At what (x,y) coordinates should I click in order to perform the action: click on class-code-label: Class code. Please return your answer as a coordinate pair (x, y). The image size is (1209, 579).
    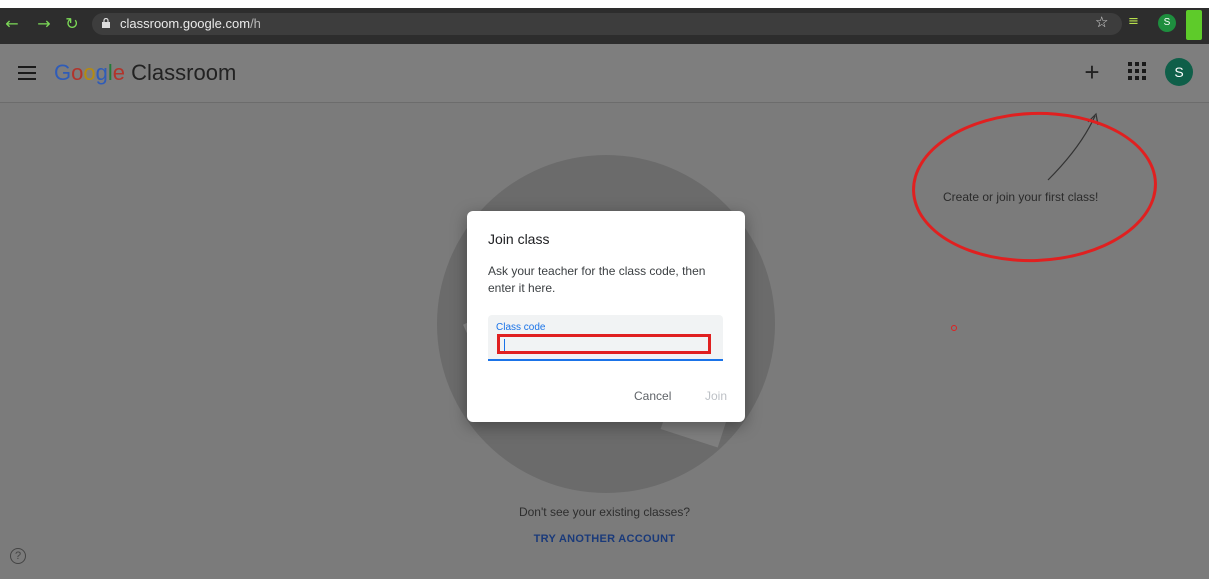
    Looking at the image, I should click on (521, 327).